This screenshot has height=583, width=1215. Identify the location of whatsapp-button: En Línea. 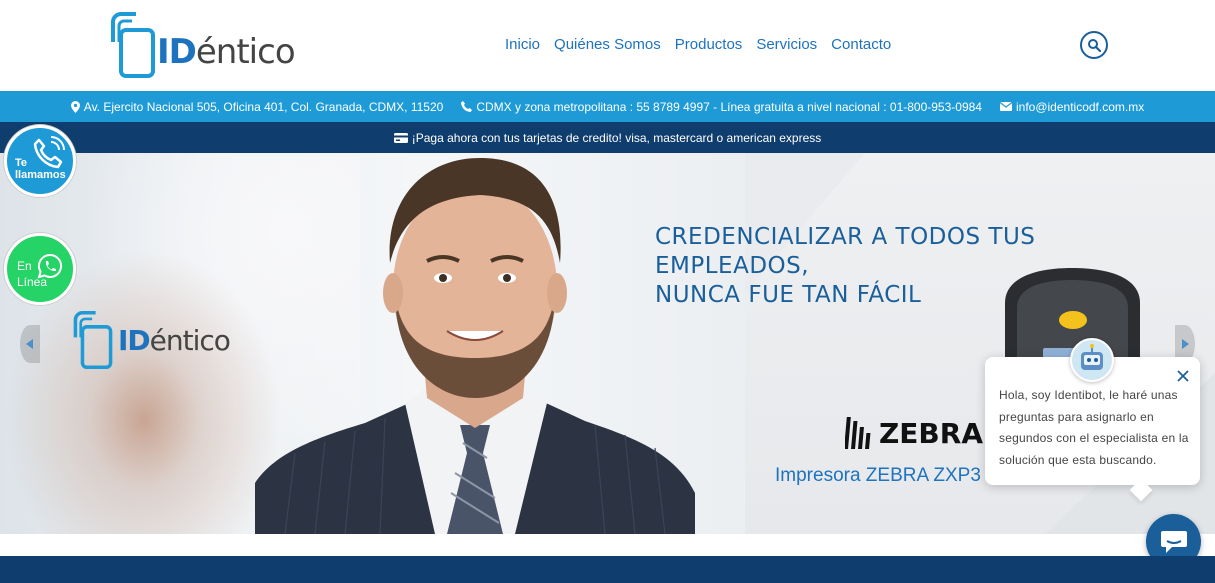
(40, 269).